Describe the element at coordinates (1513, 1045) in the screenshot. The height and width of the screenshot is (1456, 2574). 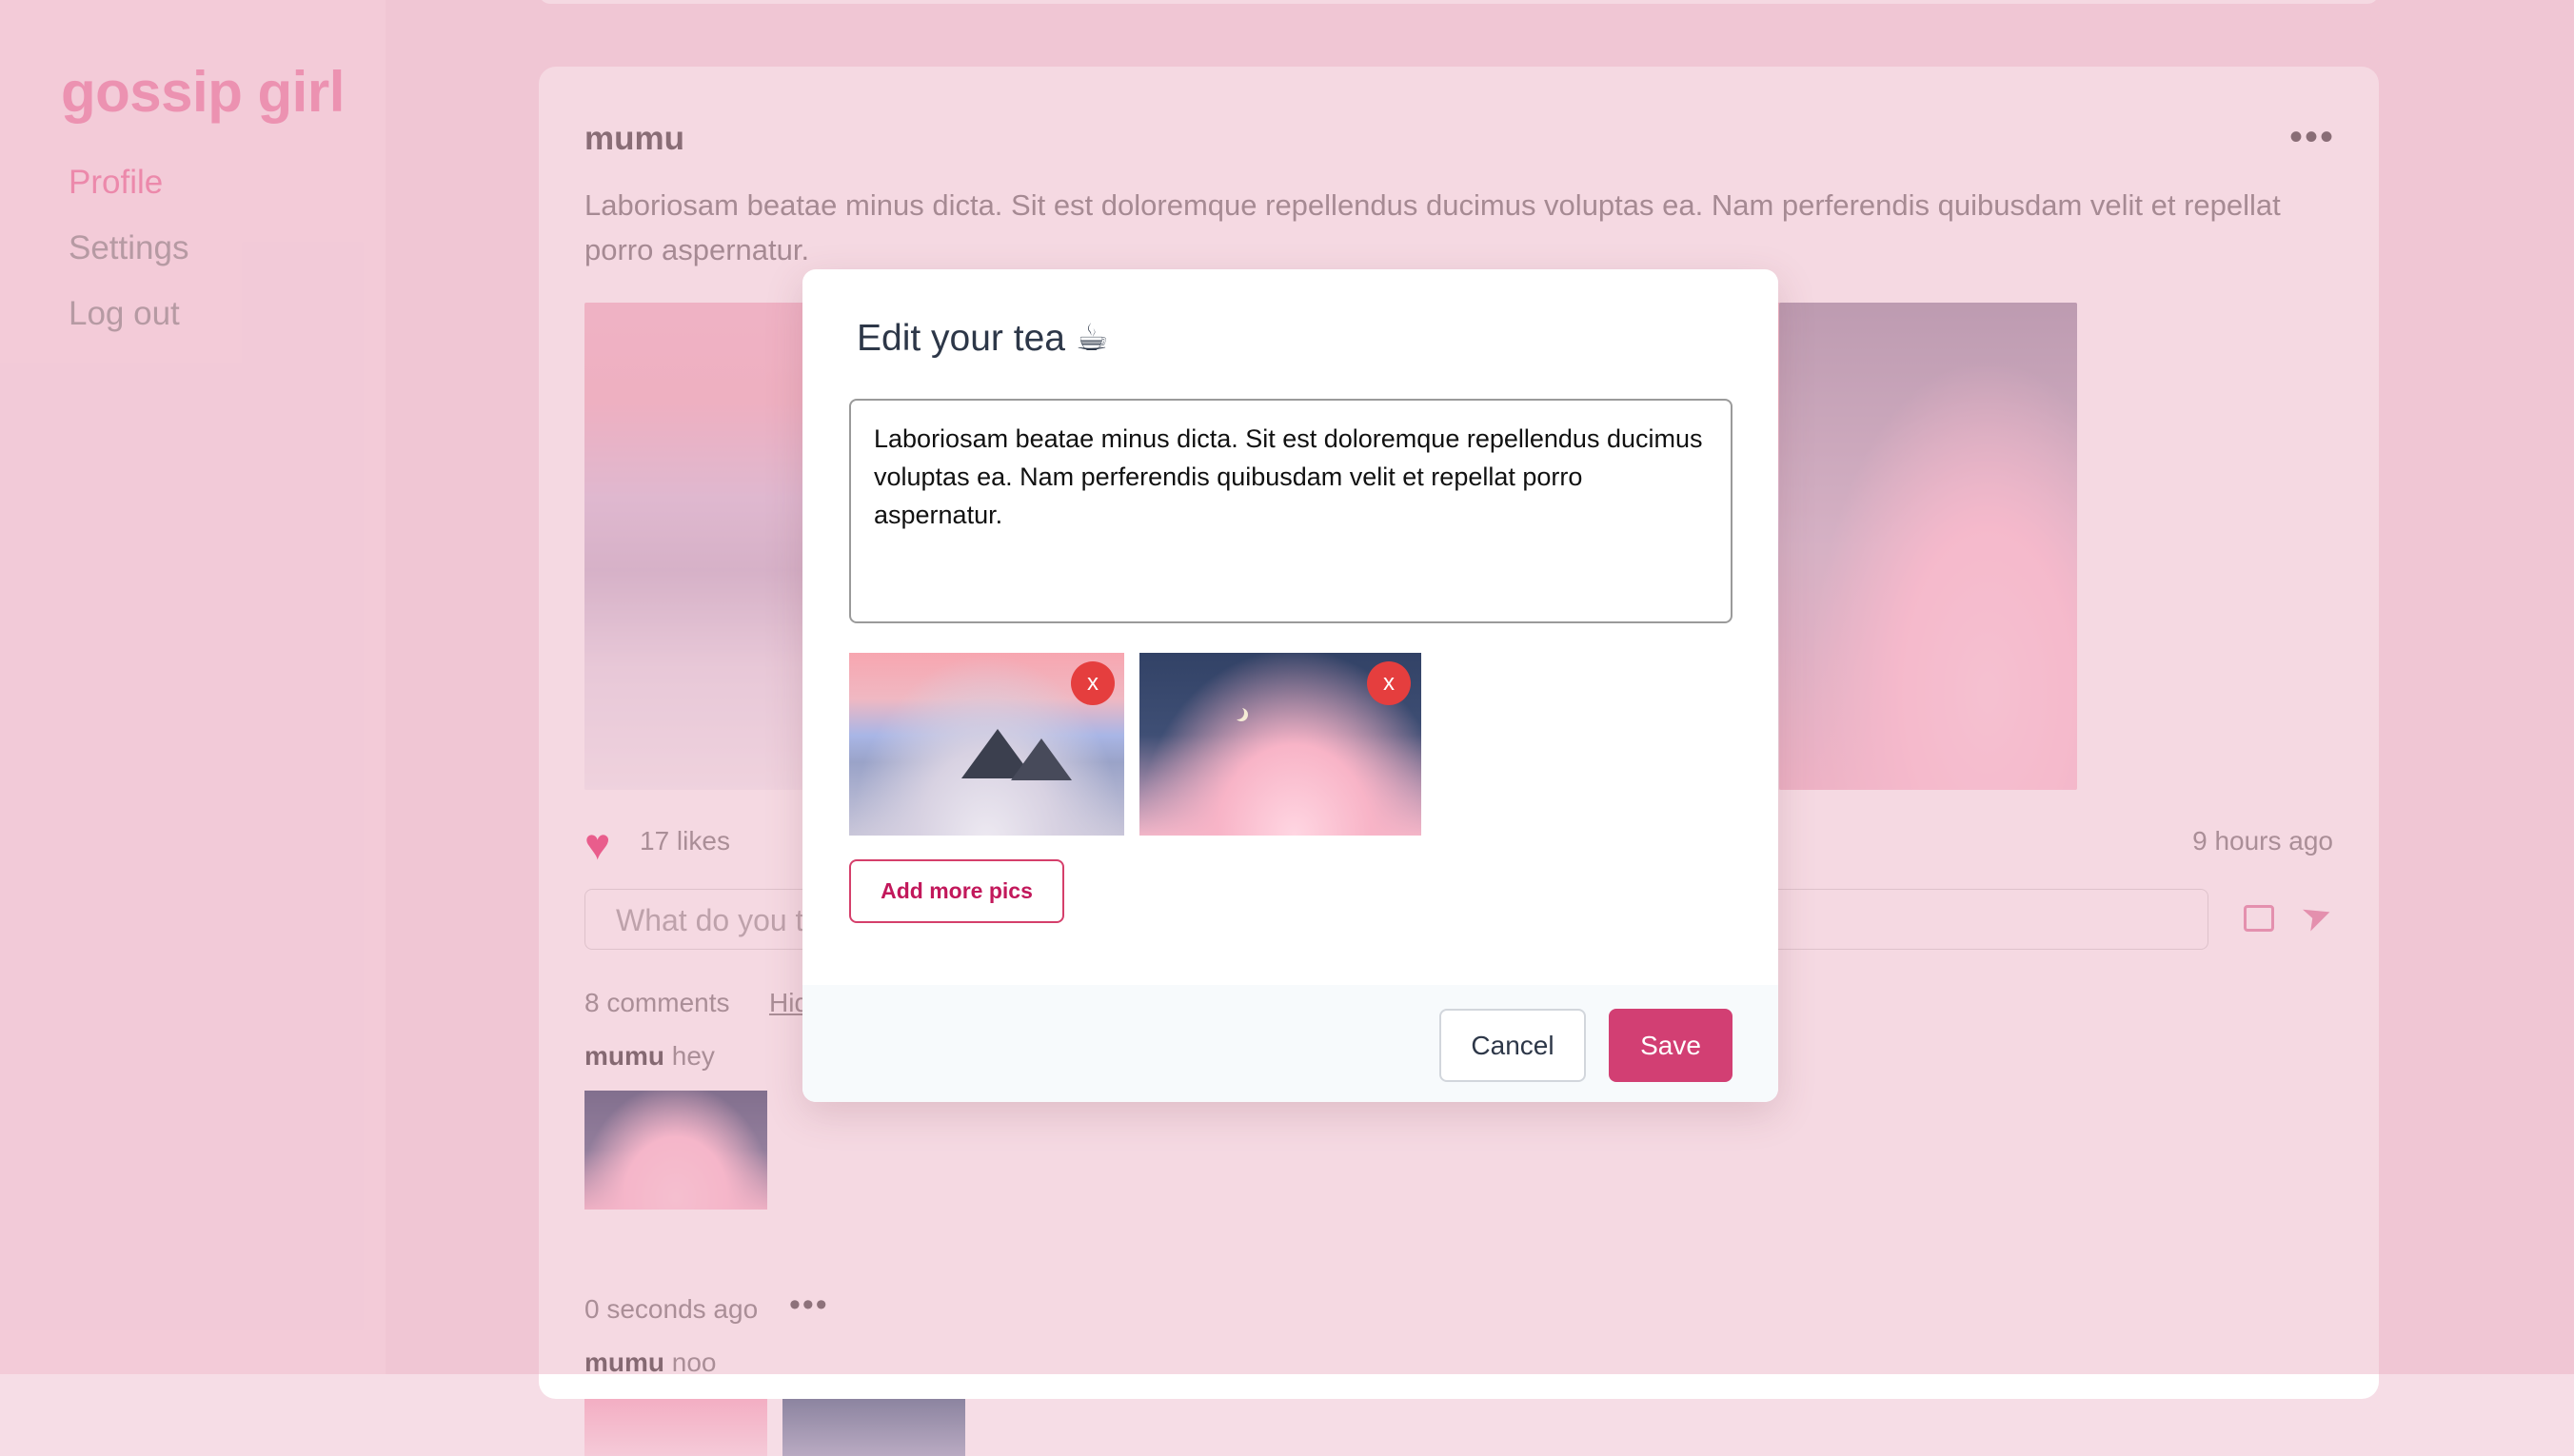
I see `cancel-button: Cancel` at that location.